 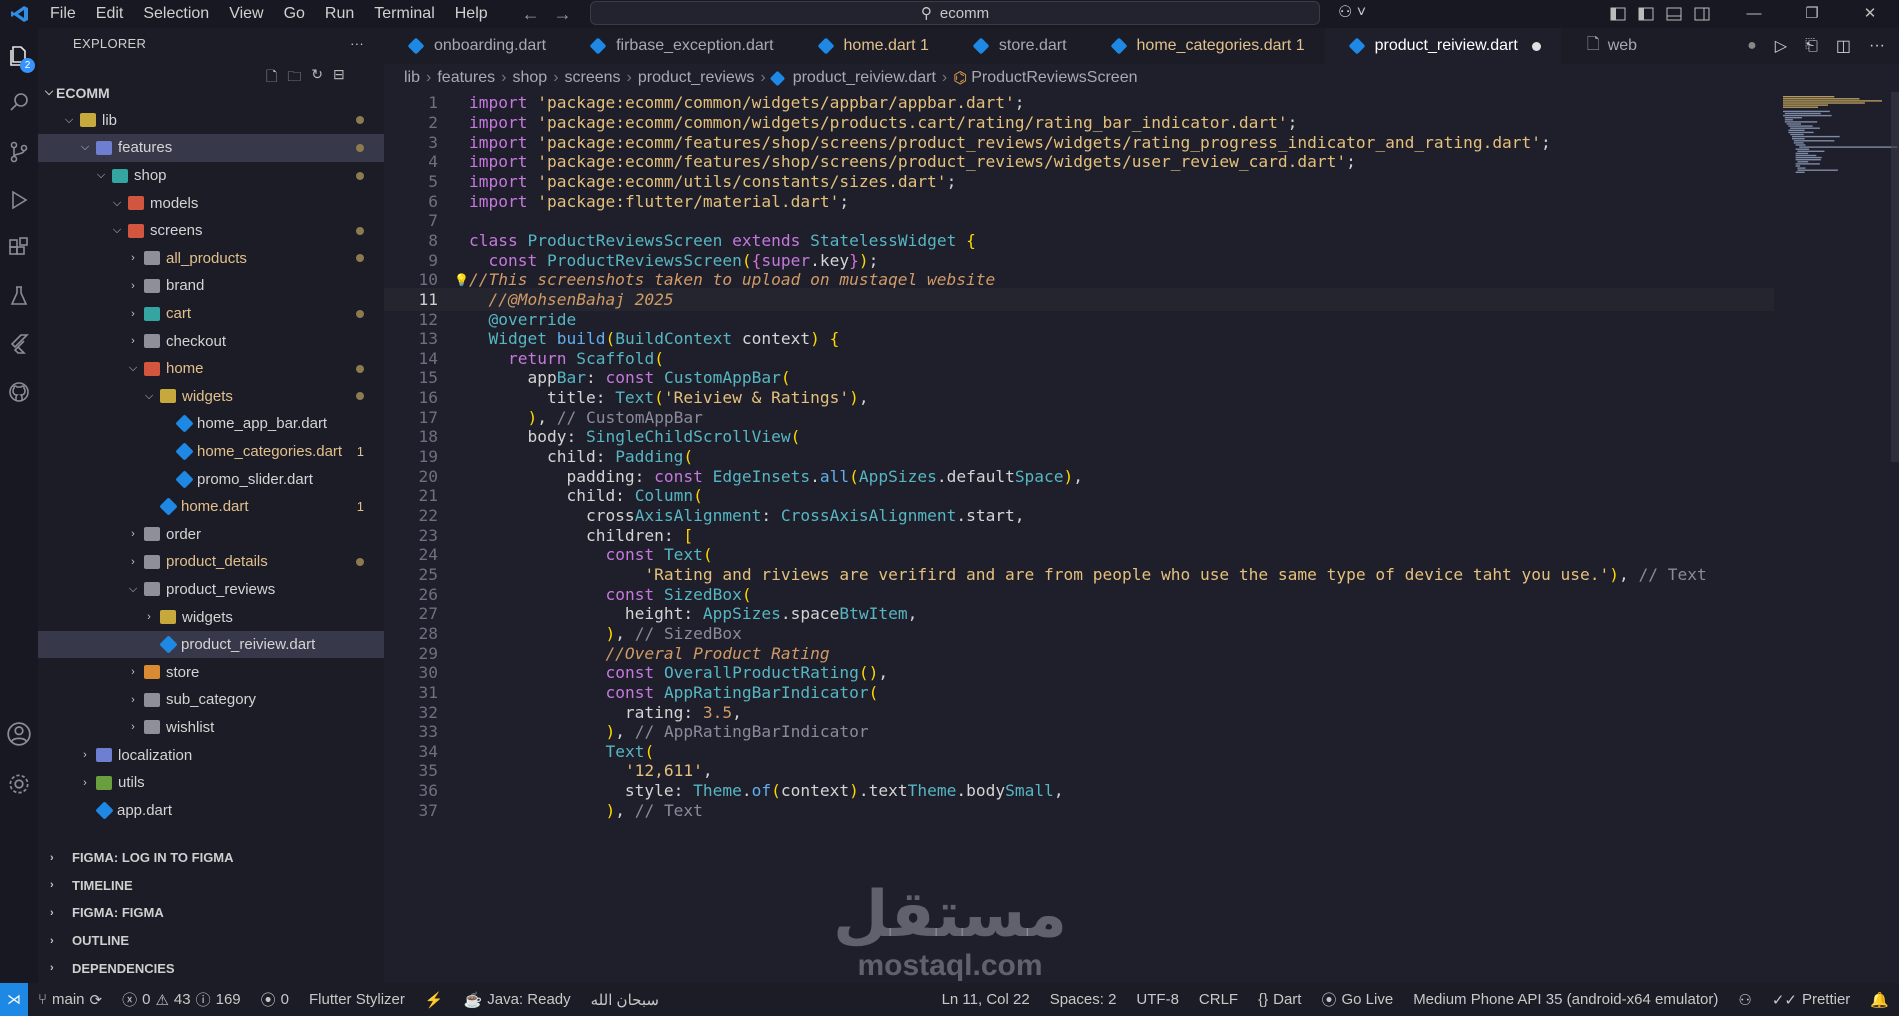 What do you see at coordinates (1218, 999) in the screenshot?
I see `end-of-line: CRLF` at bounding box center [1218, 999].